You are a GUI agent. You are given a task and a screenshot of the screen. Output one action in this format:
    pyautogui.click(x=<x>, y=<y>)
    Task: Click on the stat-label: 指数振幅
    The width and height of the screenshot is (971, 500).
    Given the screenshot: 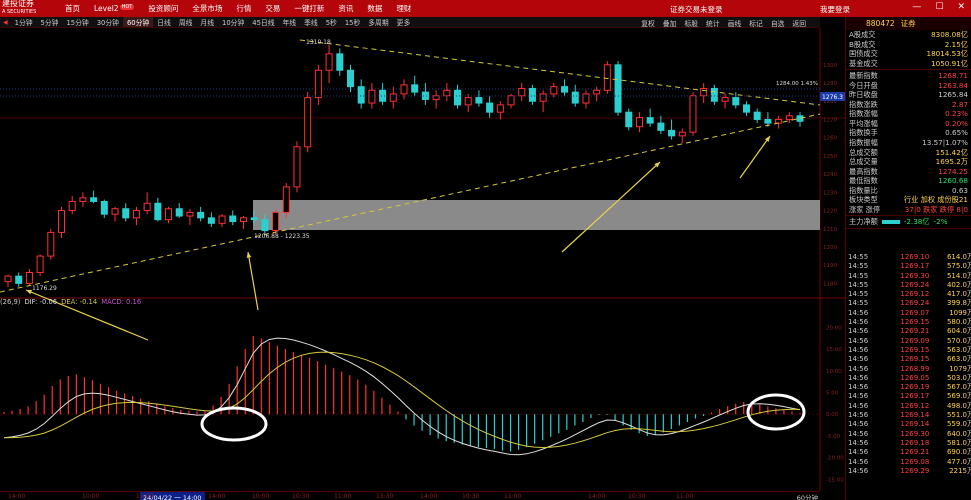 What is the action you would take?
    pyautogui.click(x=863, y=143)
    